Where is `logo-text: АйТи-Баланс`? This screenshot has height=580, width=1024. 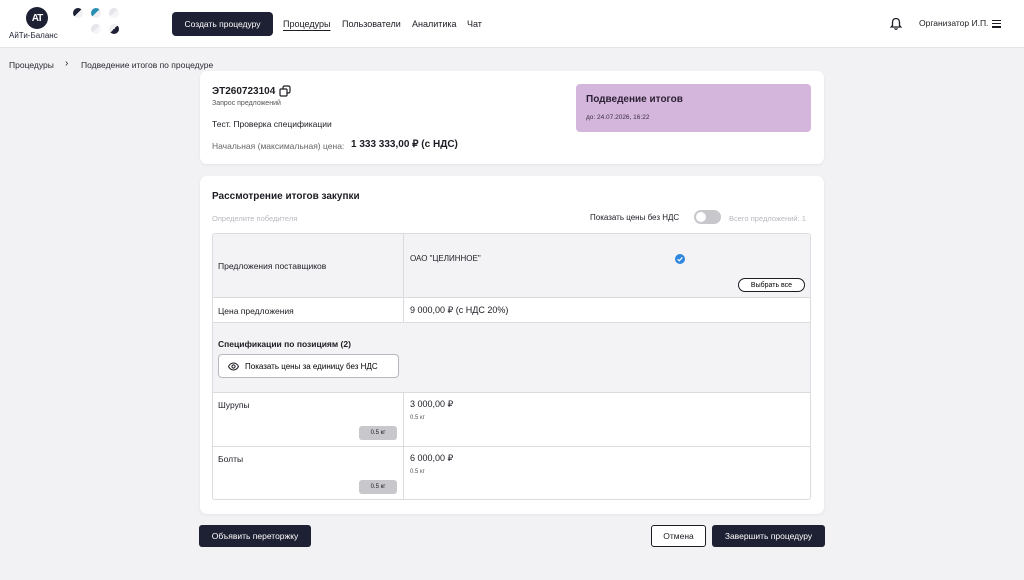
logo-text: АйТи-Баланс is located at coordinates (33, 35).